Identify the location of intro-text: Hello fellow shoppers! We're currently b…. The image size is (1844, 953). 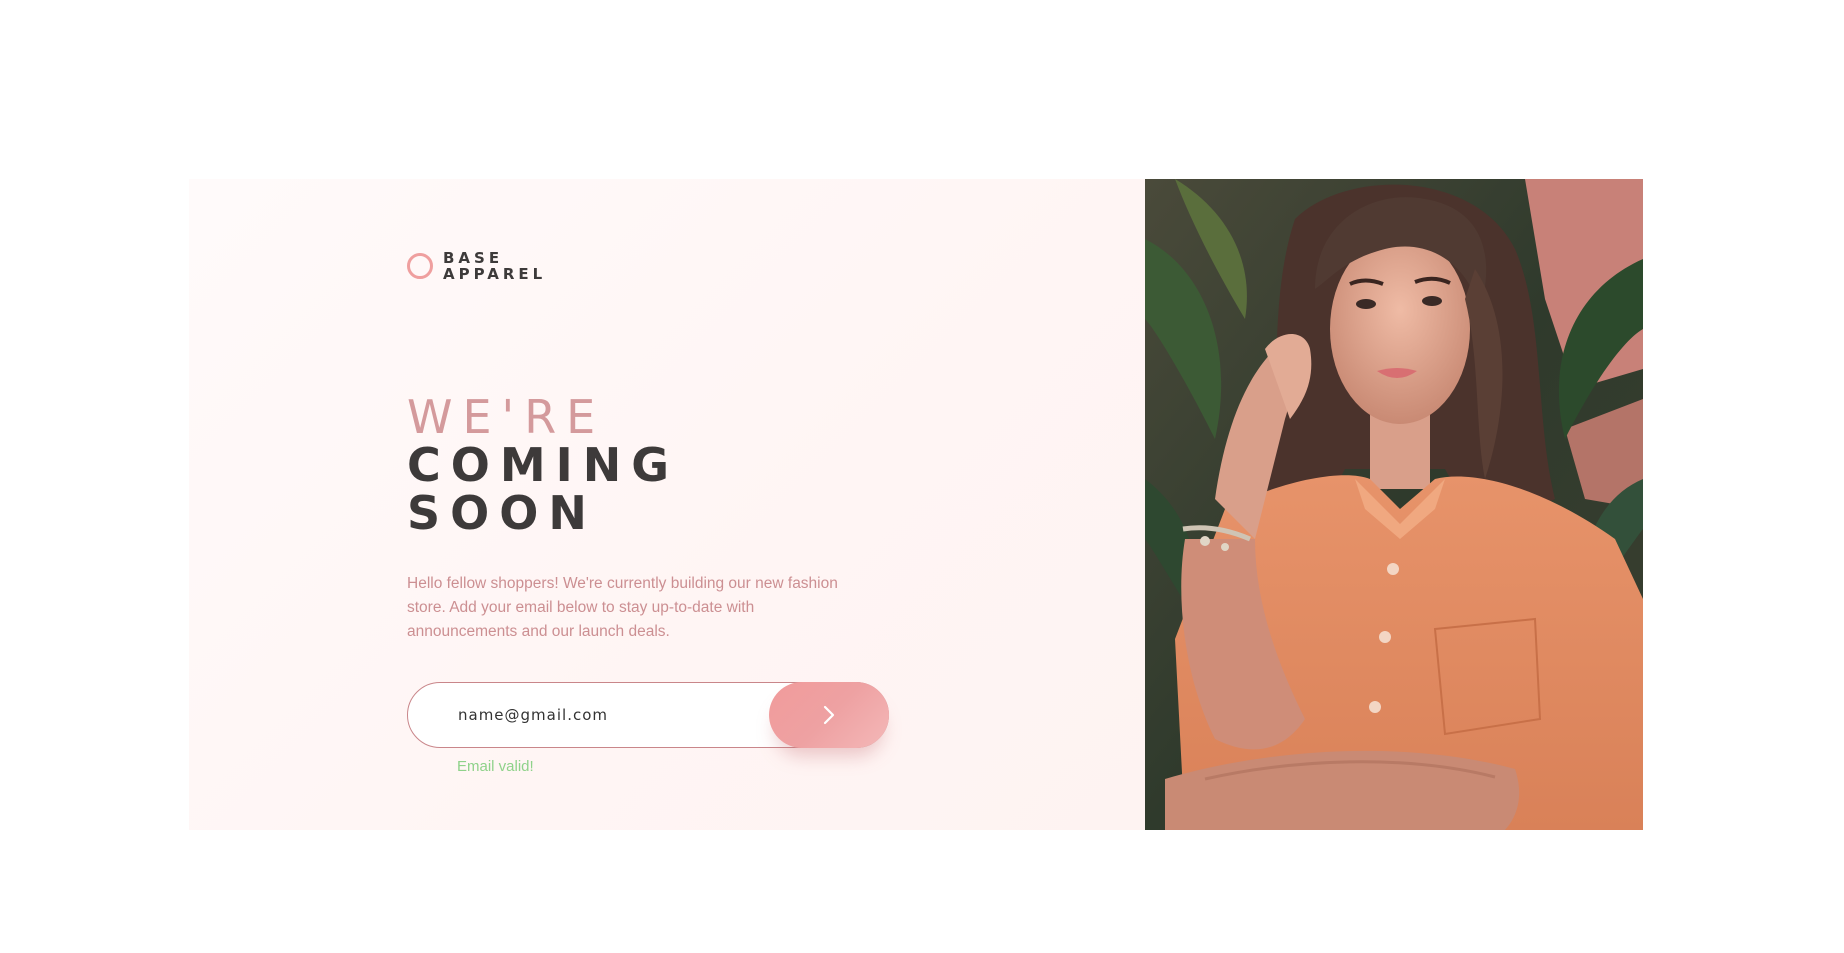
(622, 607).